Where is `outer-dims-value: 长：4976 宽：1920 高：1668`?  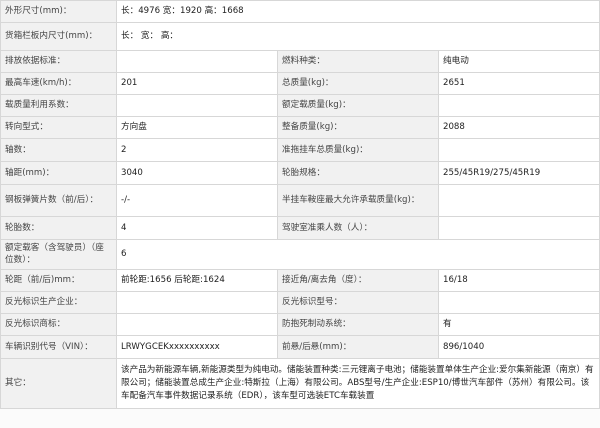
outer-dims-value: 长：4976 宽：1920 高：1668 is located at coordinates (358, 11).